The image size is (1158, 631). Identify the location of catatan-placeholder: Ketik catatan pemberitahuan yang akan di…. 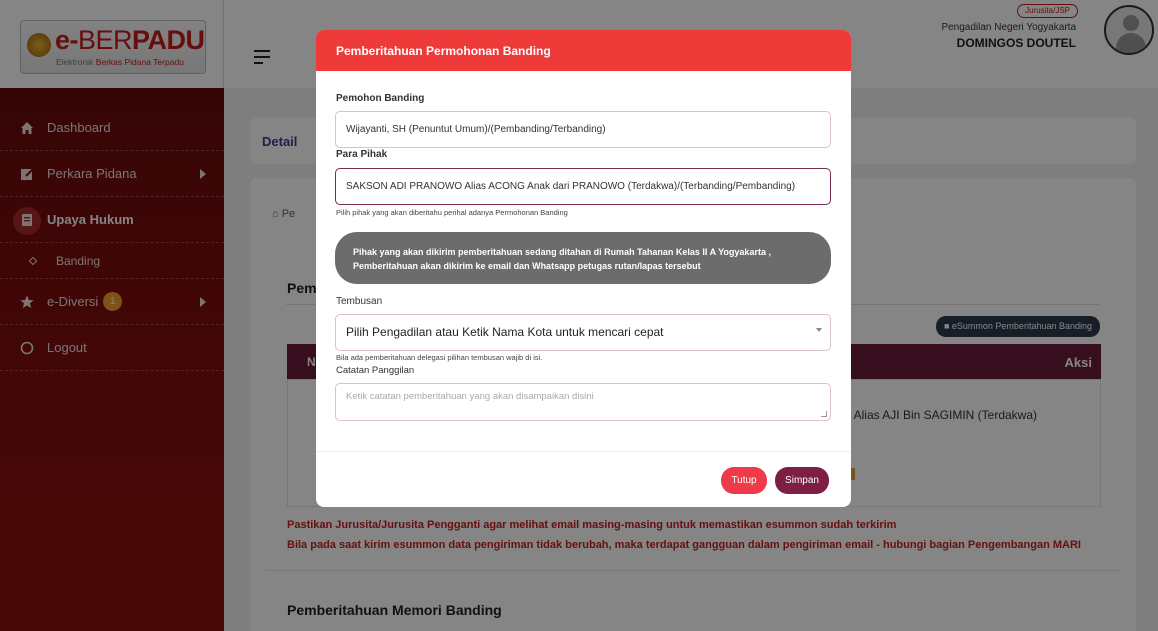
(470, 396).